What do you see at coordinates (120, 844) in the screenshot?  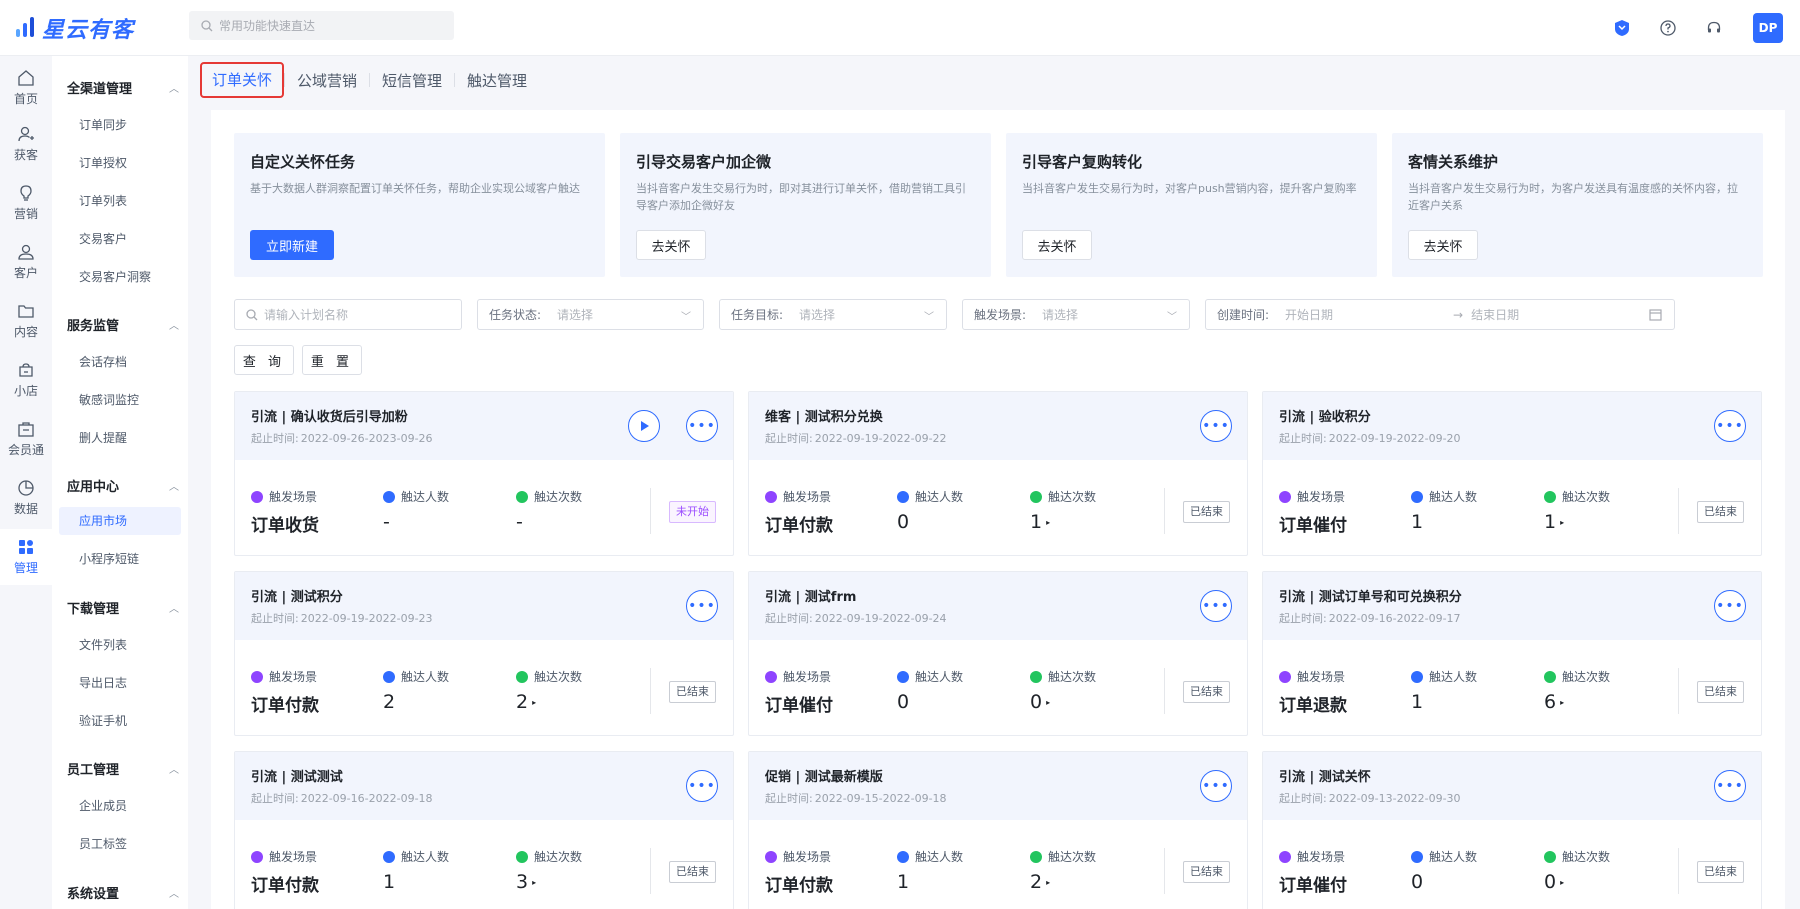 I see `sidebar-item-staff-tags: 员工标签` at bounding box center [120, 844].